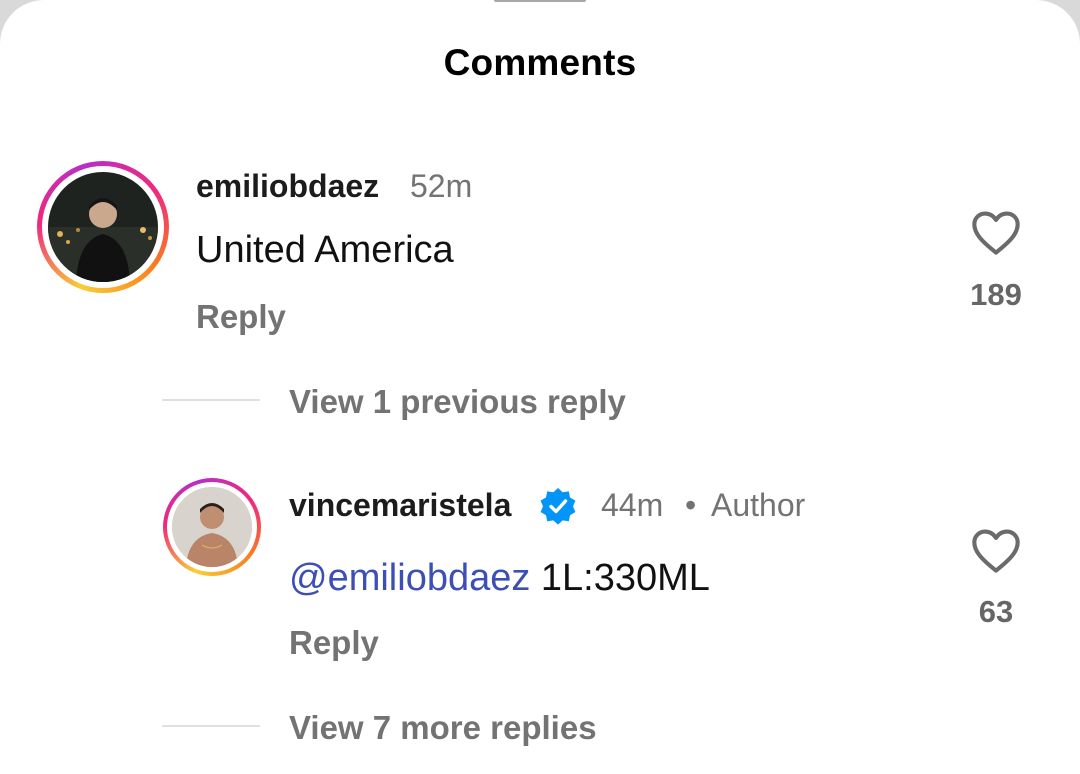  I want to click on drag-handle, so click(540, 1).